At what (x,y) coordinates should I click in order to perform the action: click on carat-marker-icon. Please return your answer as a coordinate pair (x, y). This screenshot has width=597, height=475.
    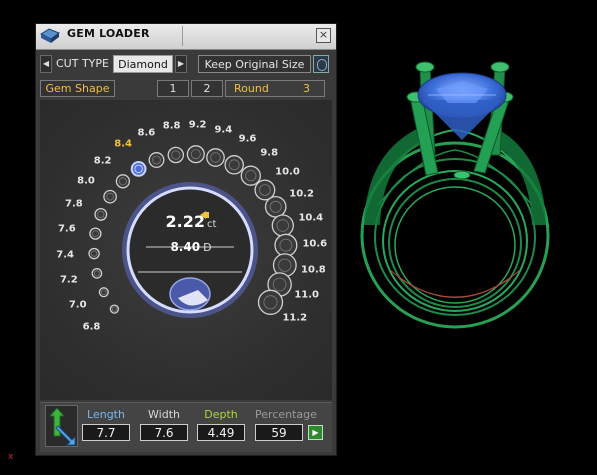
    Looking at the image, I should click on (205, 212).